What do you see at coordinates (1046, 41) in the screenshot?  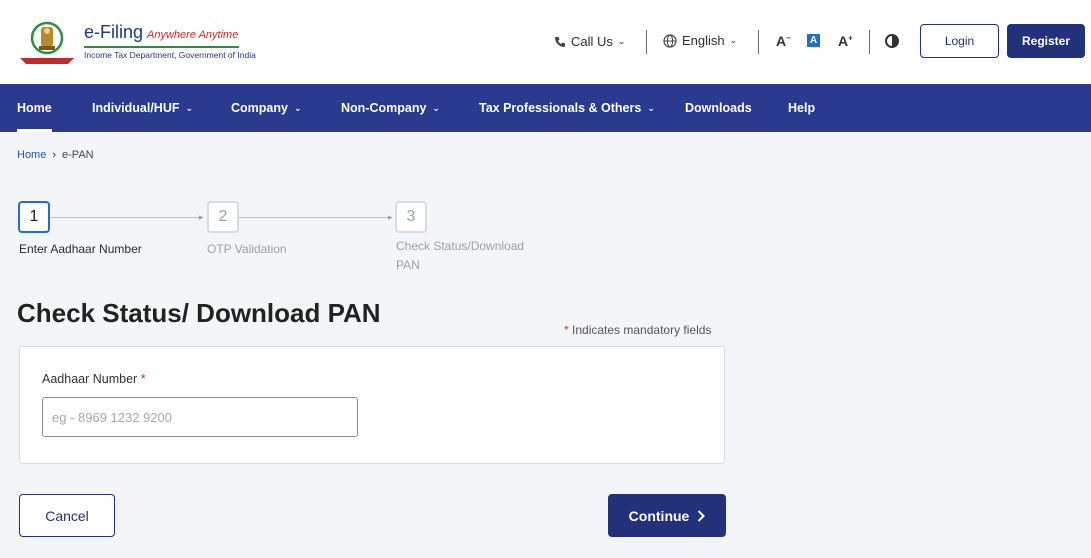 I see `register-button: Register` at bounding box center [1046, 41].